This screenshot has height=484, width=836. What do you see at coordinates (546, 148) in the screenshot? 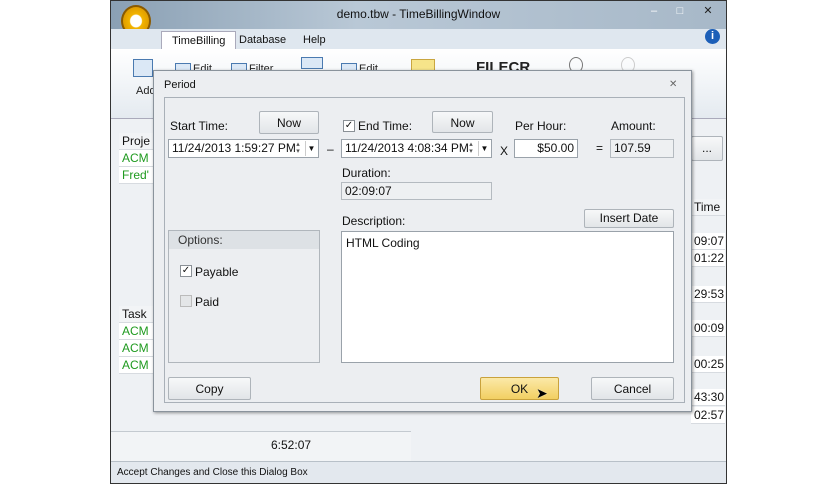
I see `per-hour-input: $50.00` at bounding box center [546, 148].